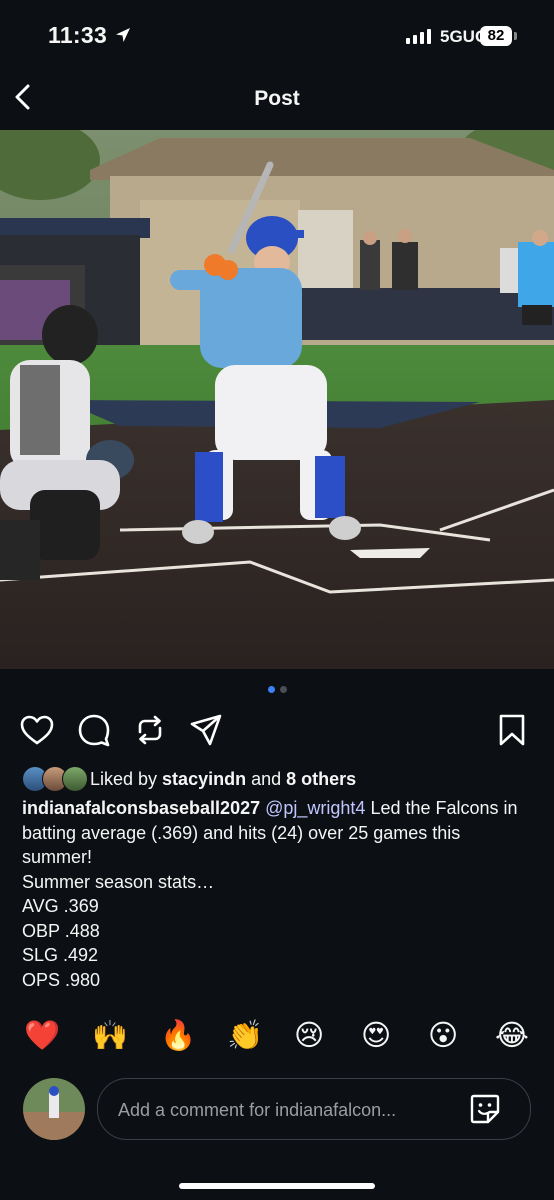 This screenshot has height=1200, width=554. Describe the element at coordinates (61, 930) in the screenshot. I see `caption-line: OBP .488` at that location.